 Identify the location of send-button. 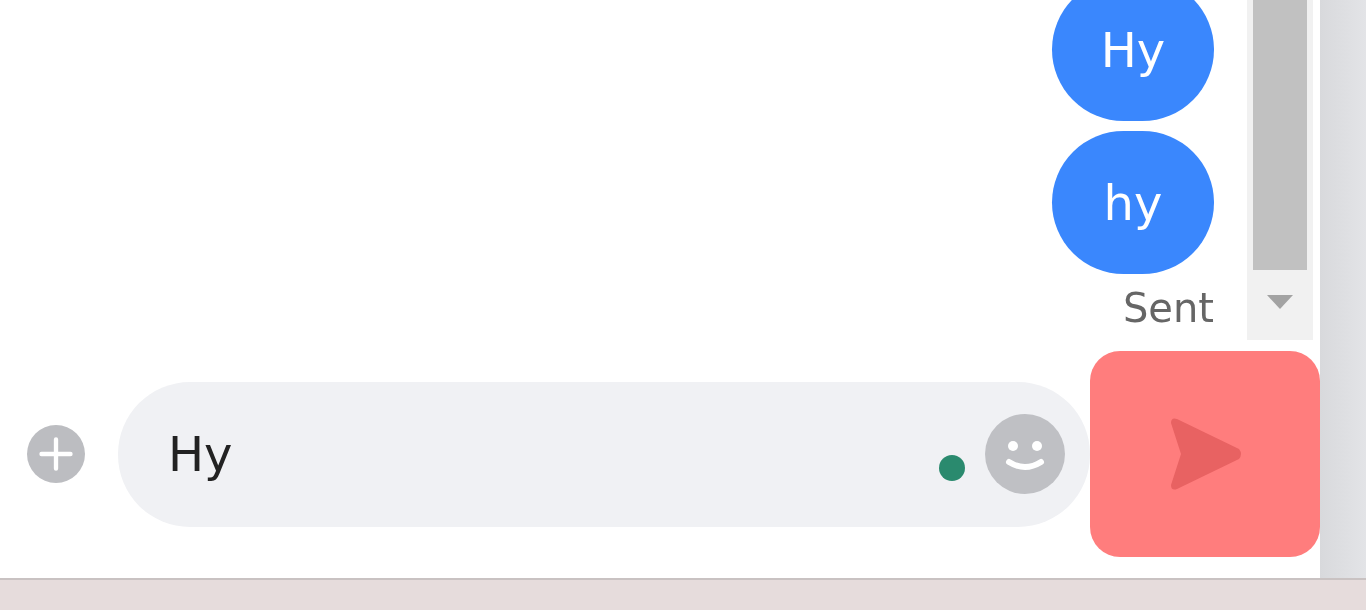
(1205, 454).